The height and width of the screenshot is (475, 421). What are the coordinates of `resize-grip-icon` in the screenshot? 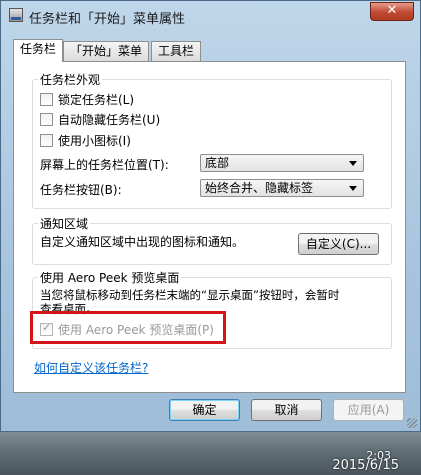 It's located at (412, 423).